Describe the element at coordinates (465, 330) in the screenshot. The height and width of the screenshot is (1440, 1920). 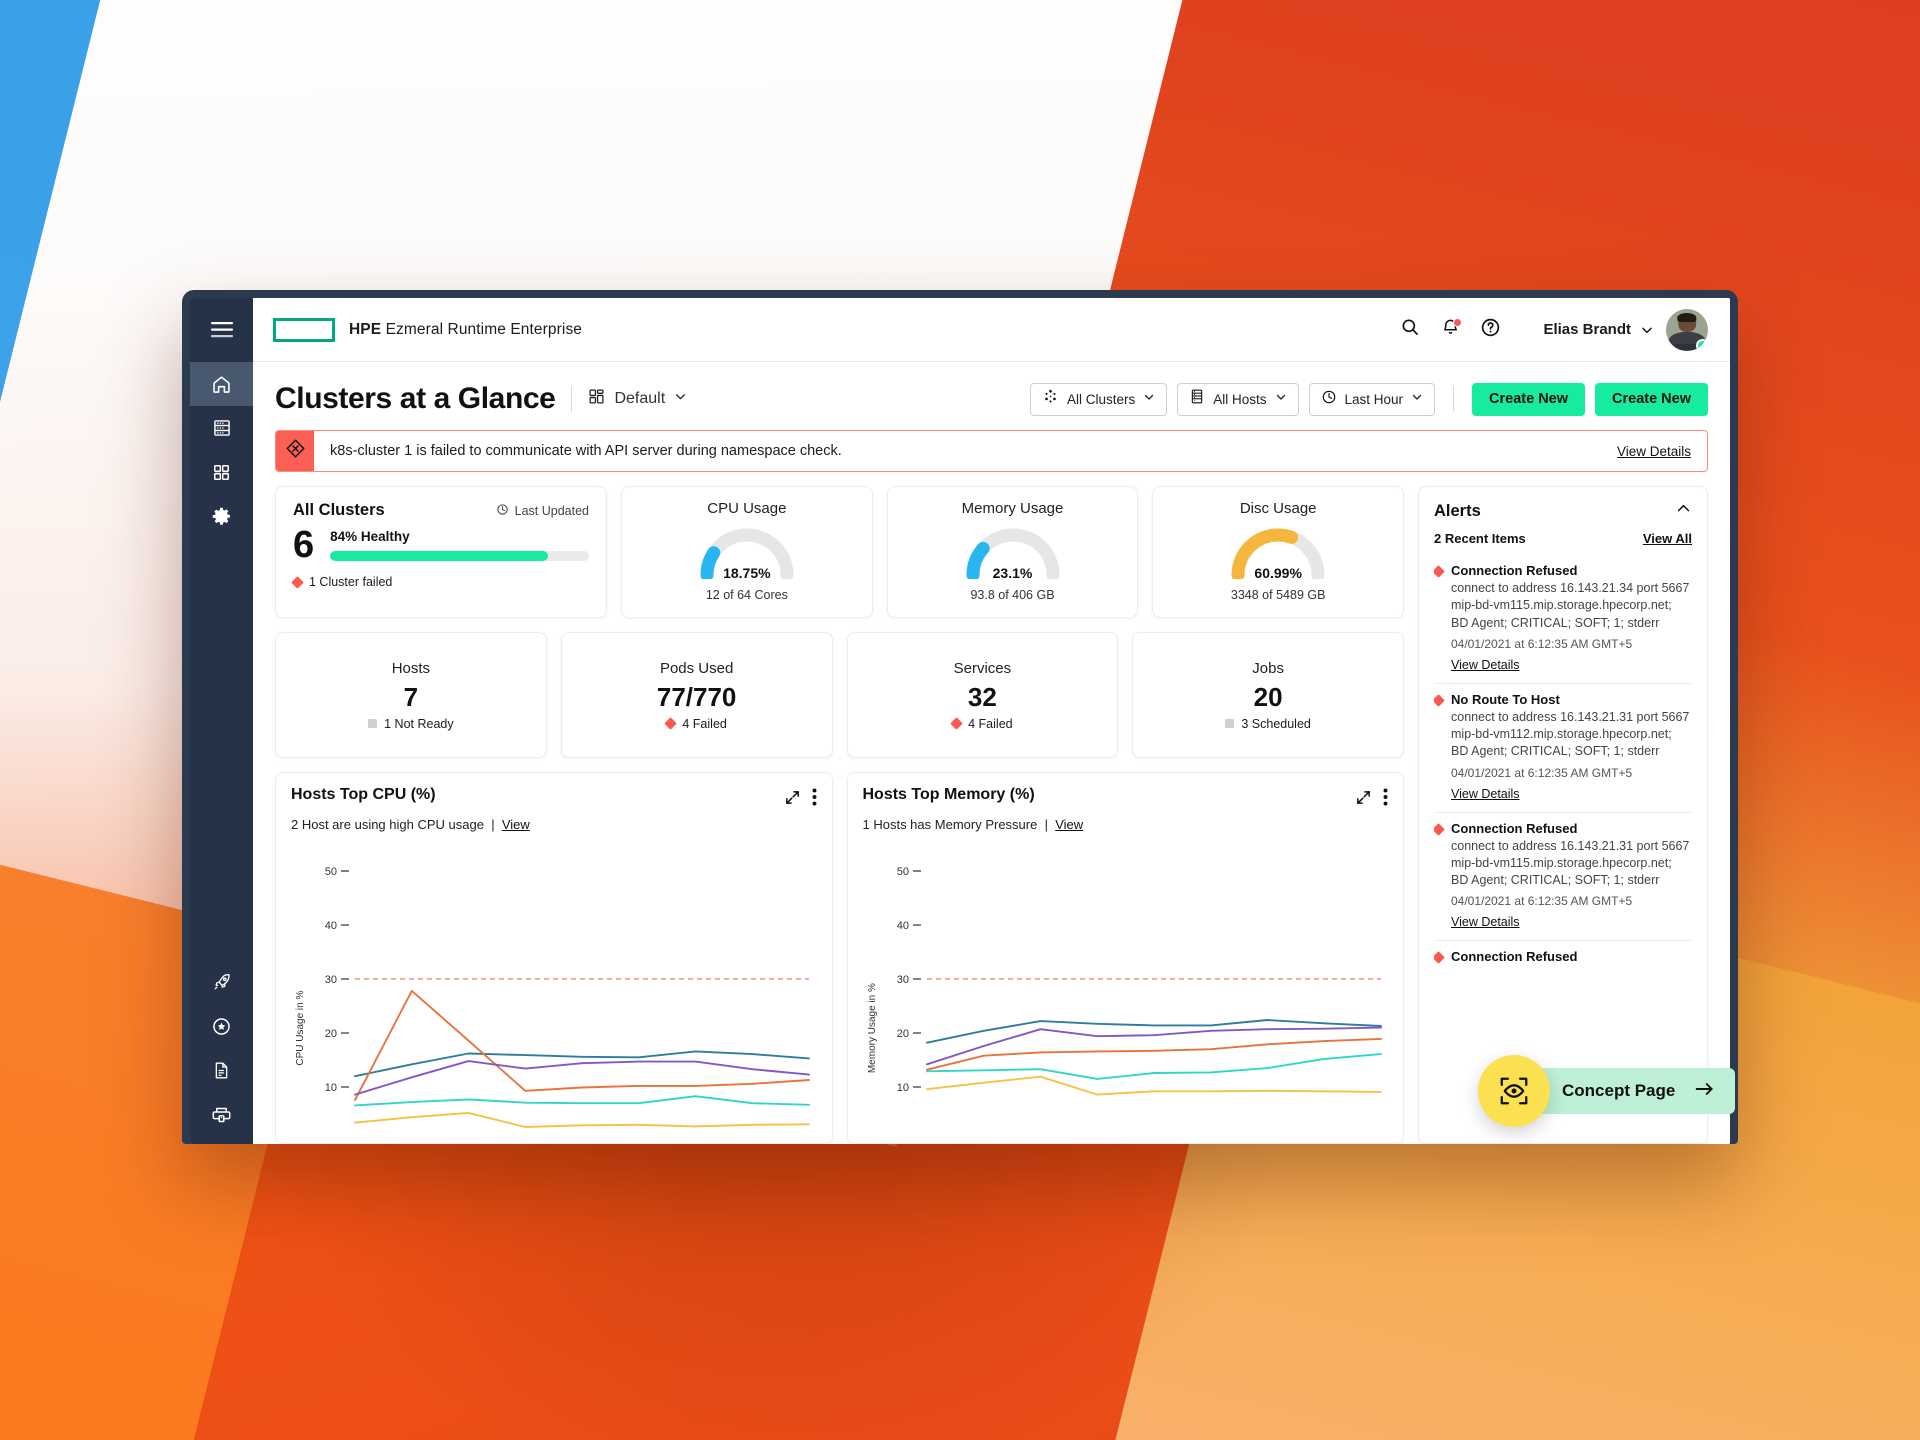
I see `brand-title: HPE Ezmeral Runtime Enterprise` at that location.